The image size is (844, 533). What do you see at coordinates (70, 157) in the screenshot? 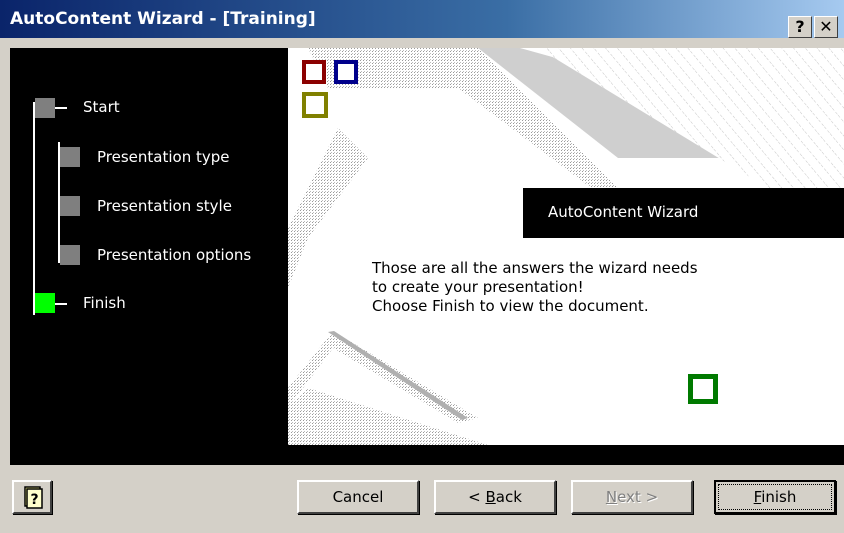
I see `step-marker-presentation-type` at bounding box center [70, 157].